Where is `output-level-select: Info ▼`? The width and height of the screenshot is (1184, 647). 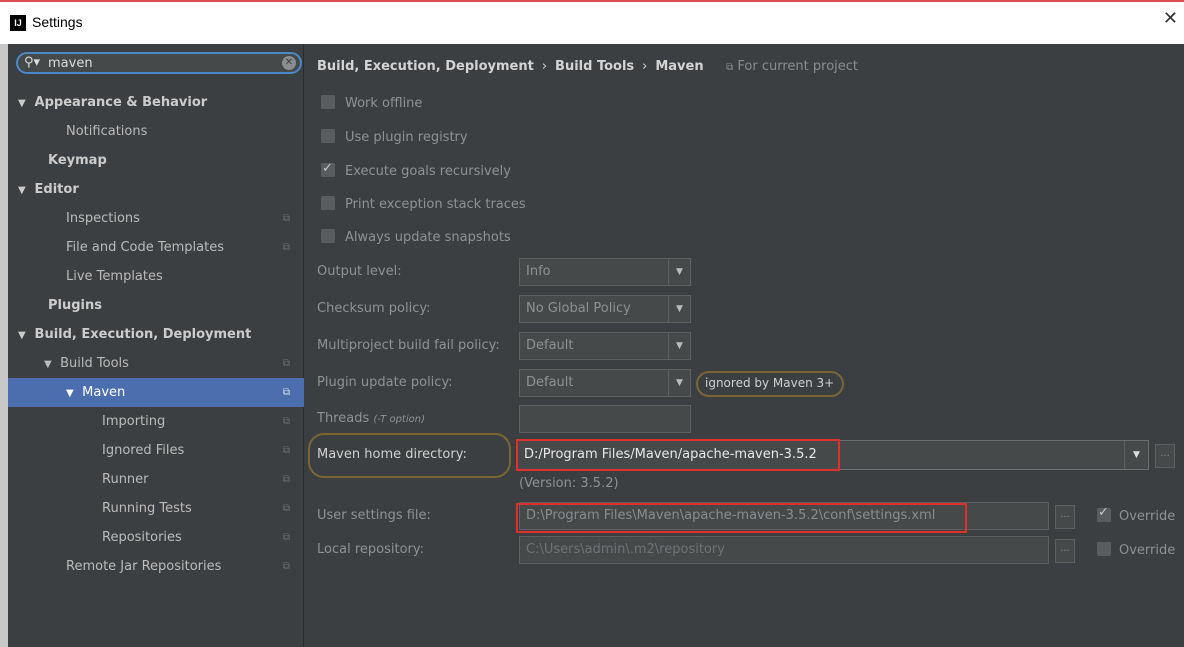 output-level-select: Info ▼ is located at coordinates (605, 272).